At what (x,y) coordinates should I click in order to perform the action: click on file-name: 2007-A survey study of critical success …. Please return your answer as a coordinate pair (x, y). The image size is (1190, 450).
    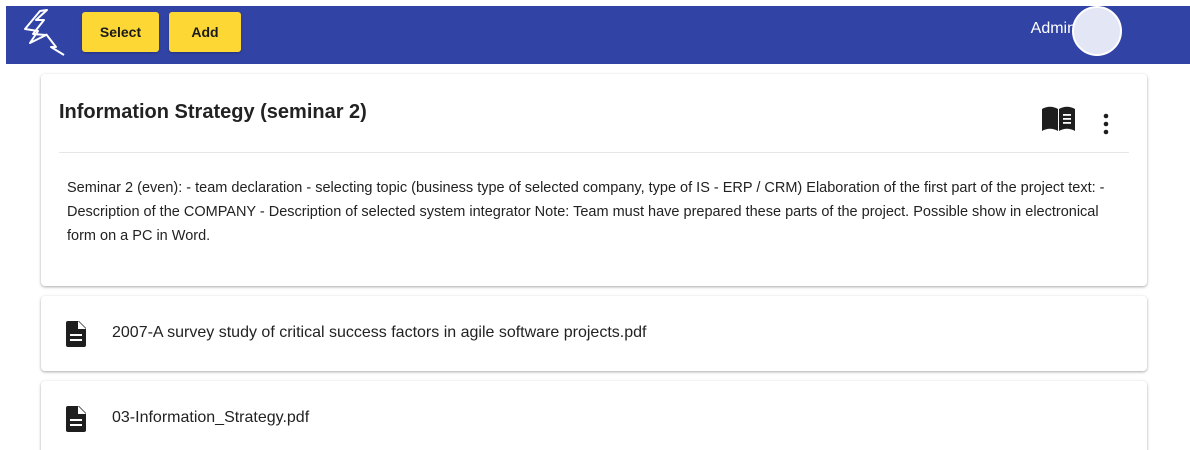
    Looking at the image, I should click on (379, 333).